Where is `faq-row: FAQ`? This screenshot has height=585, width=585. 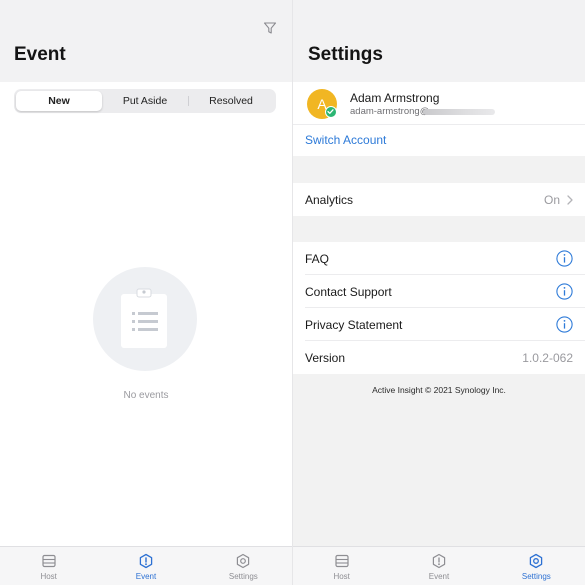 faq-row: FAQ is located at coordinates (439, 258).